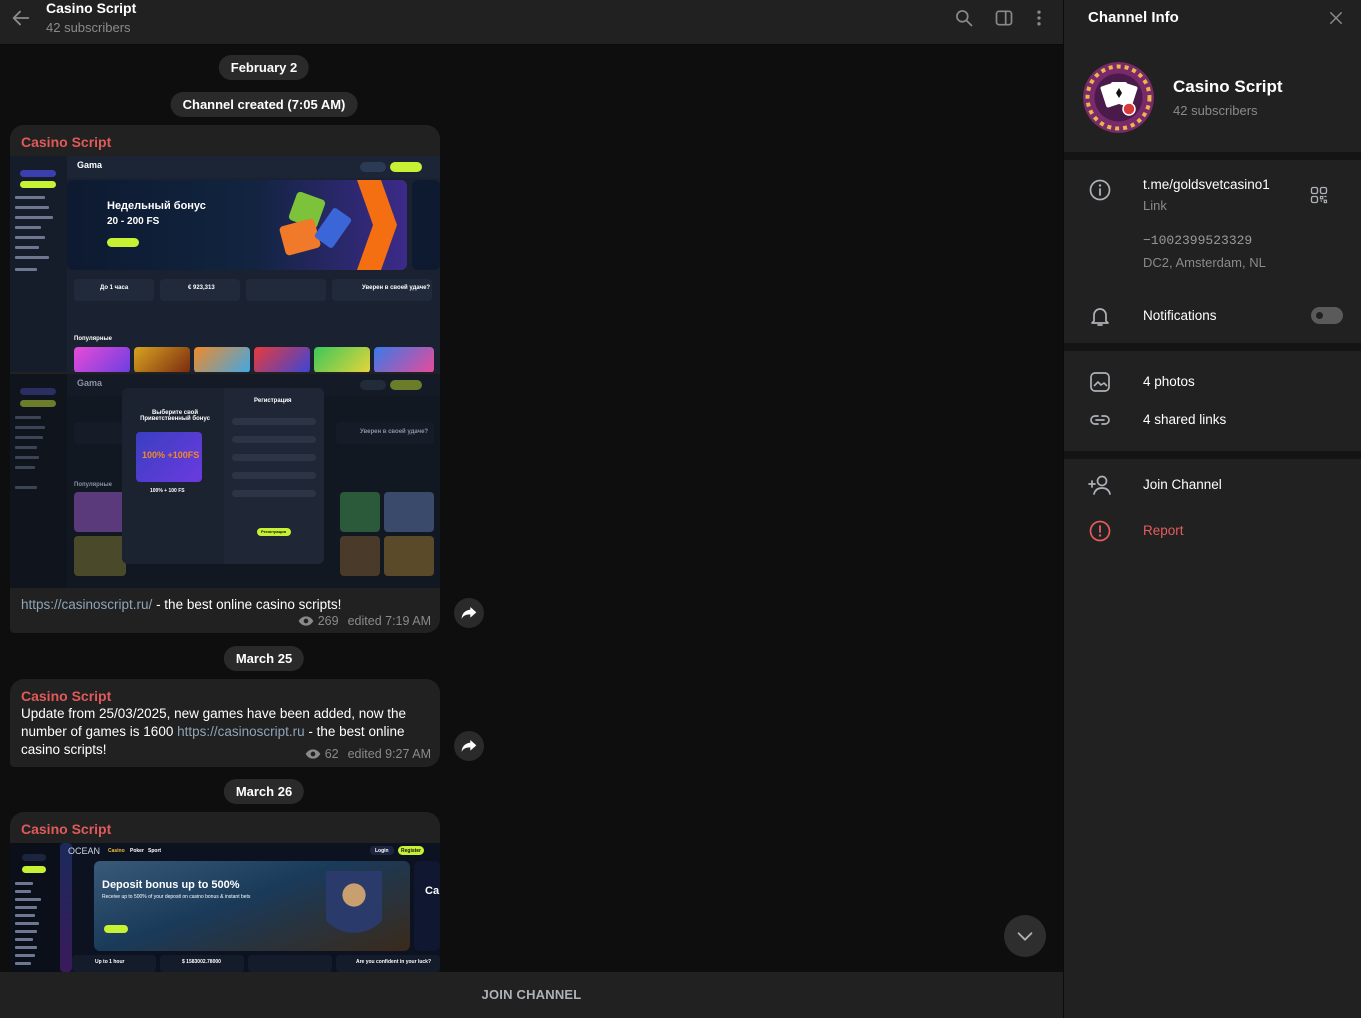 The image size is (1361, 1018). What do you see at coordinates (411, 851) in the screenshot?
I see `photo-register: Register` at bounding box center [411, 851].